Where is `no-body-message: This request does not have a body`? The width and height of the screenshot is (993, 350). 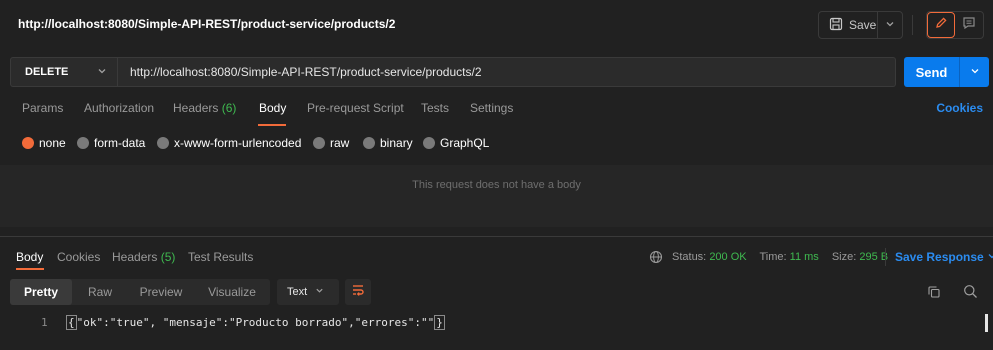
no-body-message: This request does not have a body is located at coordinates (496, 185).